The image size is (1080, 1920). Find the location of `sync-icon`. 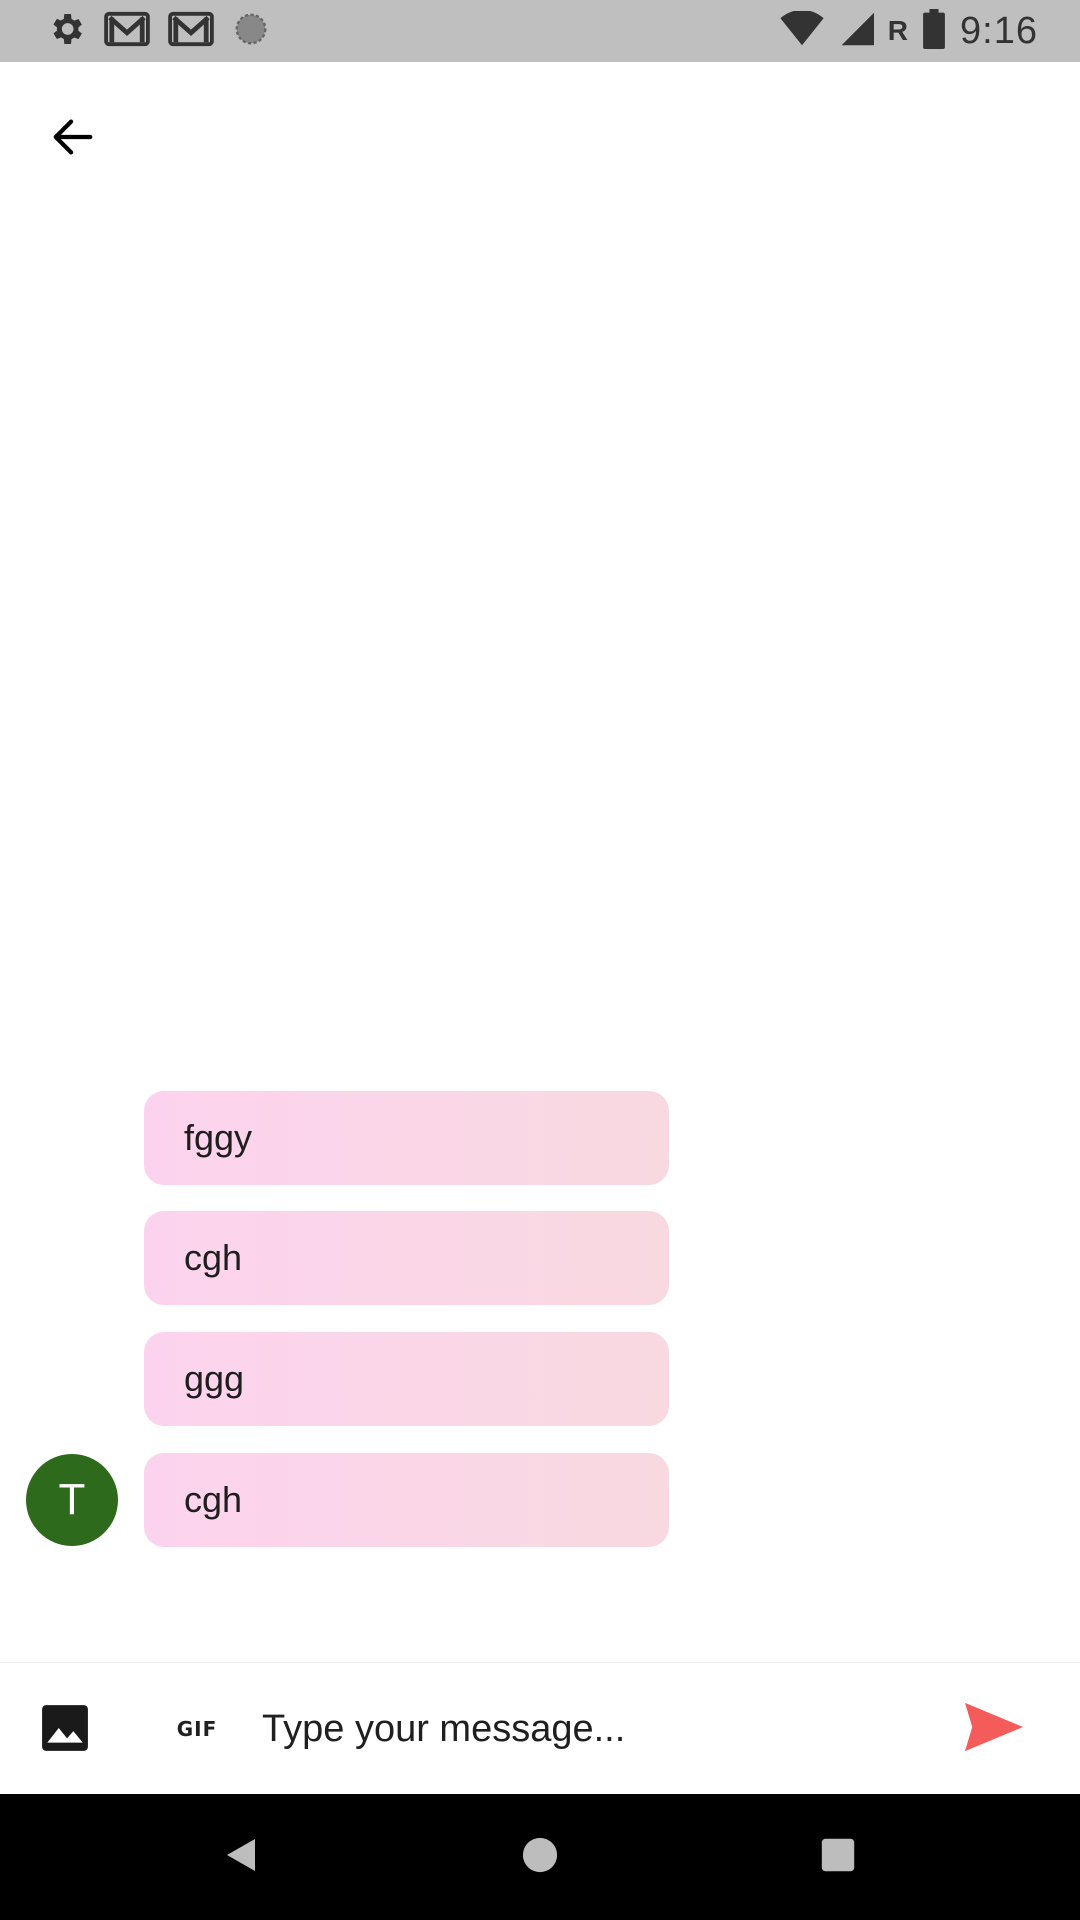

sync-icon is located at coordinates (251, 31).